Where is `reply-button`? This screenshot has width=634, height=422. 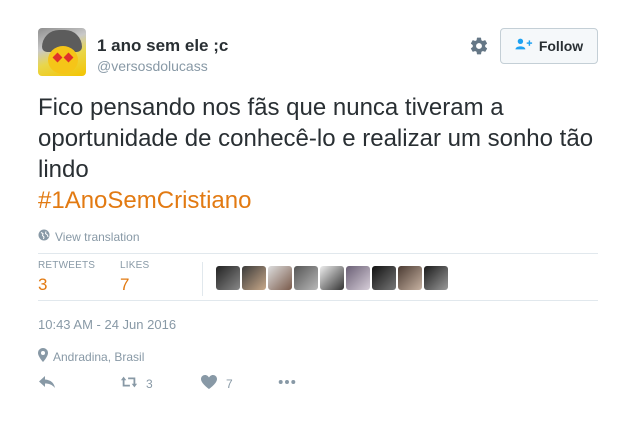 reply-button is located at coordinates (47, 383).